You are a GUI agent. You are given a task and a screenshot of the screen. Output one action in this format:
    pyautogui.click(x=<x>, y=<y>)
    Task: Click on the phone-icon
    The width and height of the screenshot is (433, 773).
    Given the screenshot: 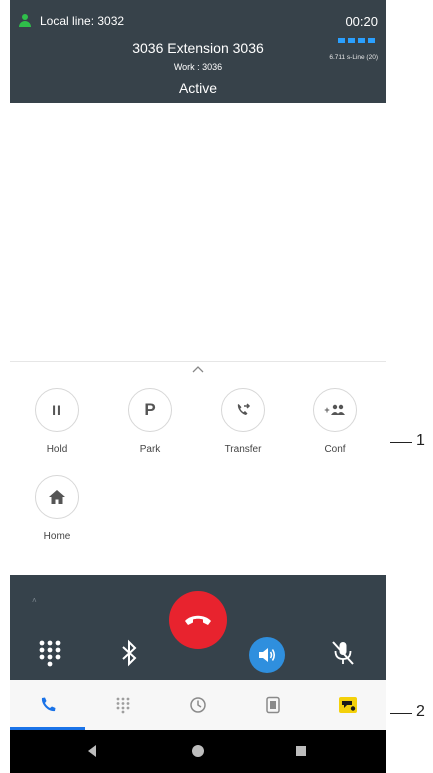 What is the action you would take?
    pyautogui.click(x=48, y=704)
    